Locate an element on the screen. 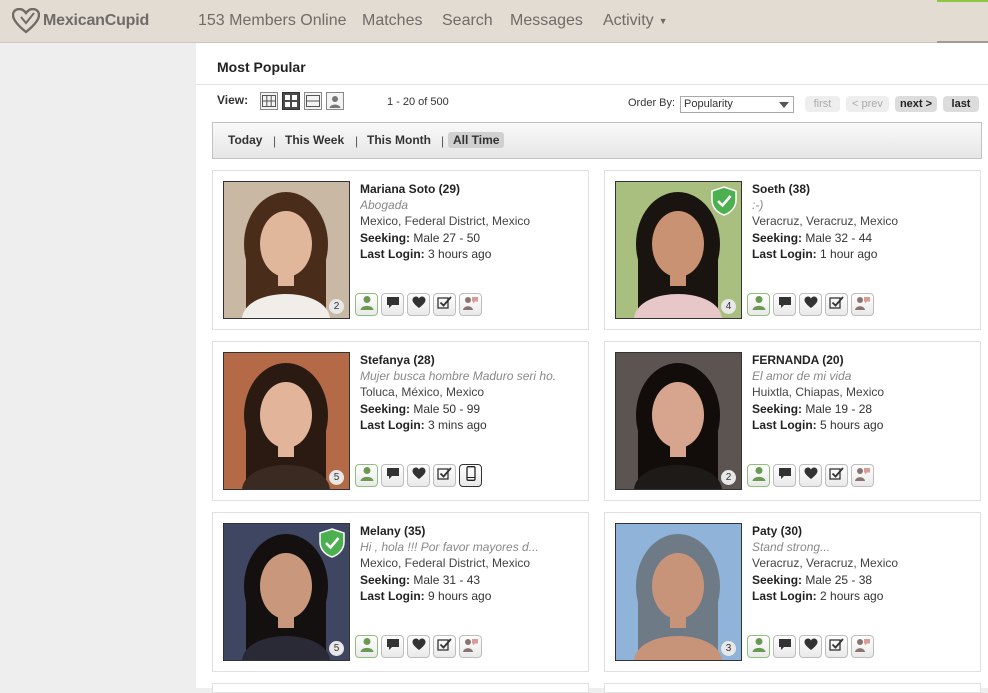 Image resolution: width=988 pixels, height=693 pixels. seeking-value: Male 19 - 28 is located at coordinates (839, 408).